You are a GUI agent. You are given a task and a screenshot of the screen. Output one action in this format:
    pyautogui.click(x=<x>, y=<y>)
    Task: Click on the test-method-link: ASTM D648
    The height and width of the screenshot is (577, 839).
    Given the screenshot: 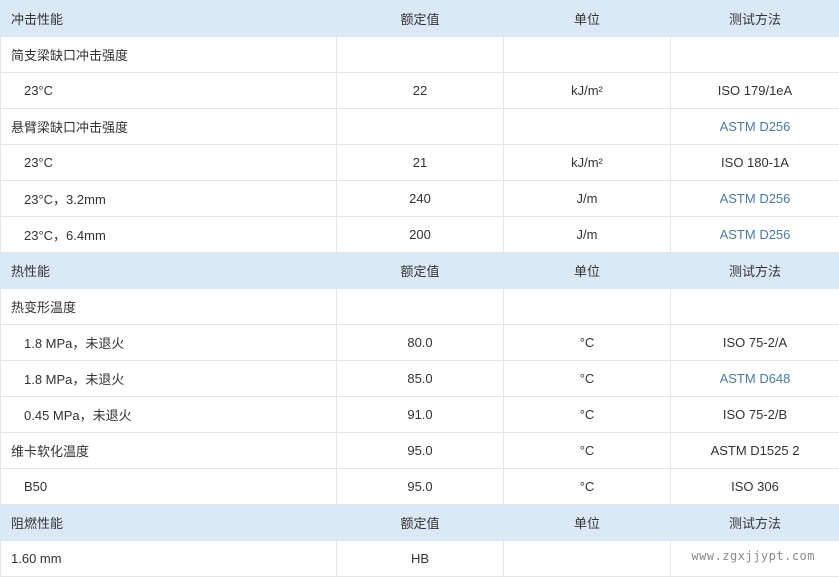 What is the action you would take?
    pyautogui.click(x=755, y=379)
    